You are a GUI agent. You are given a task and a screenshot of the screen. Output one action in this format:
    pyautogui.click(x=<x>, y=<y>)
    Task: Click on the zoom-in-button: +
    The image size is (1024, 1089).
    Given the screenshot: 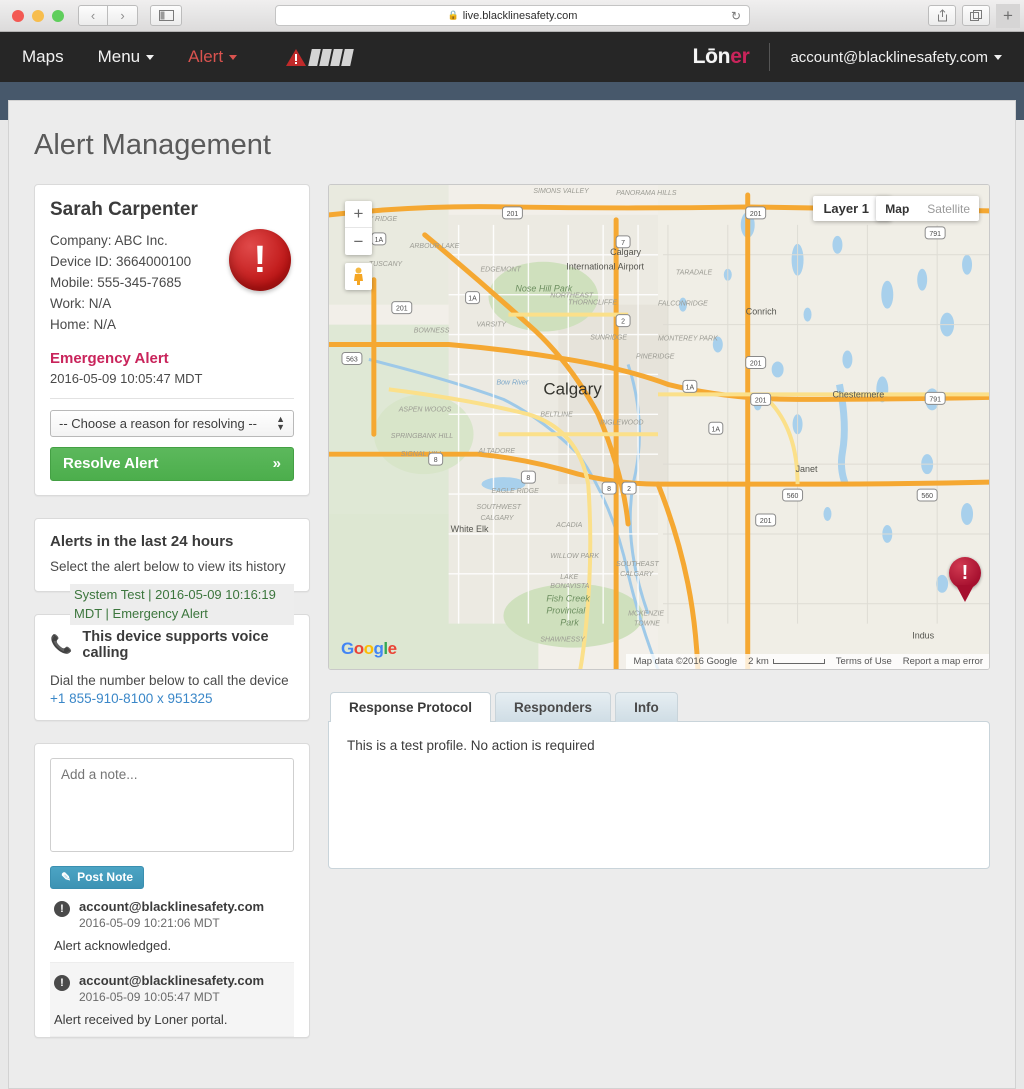 What is the action you would take?
    pyautogui.click(x=358, y=214)
    